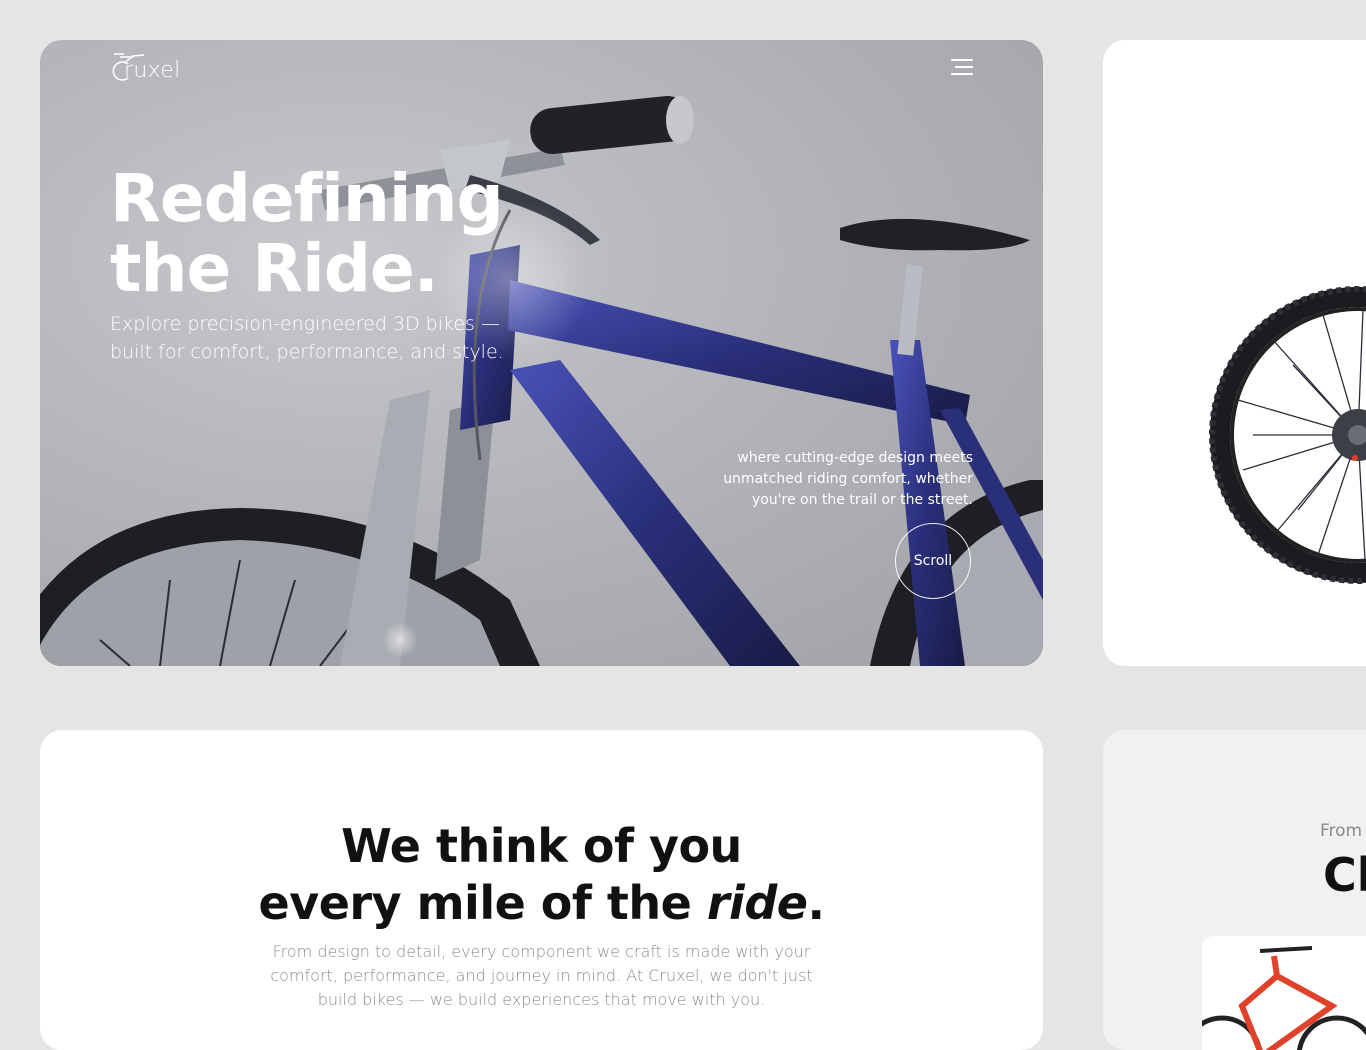 This screenshot has height=1050, width=1366. Describe the element at coordinates (1284, 998) in the screenshot. I see `red-bike-image` at that location.